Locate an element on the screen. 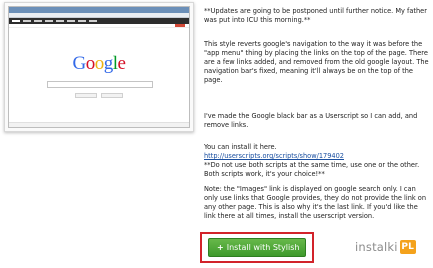 This screenshot has width=433, height=268. google-logo: Google is located at coordinates (99, 63).